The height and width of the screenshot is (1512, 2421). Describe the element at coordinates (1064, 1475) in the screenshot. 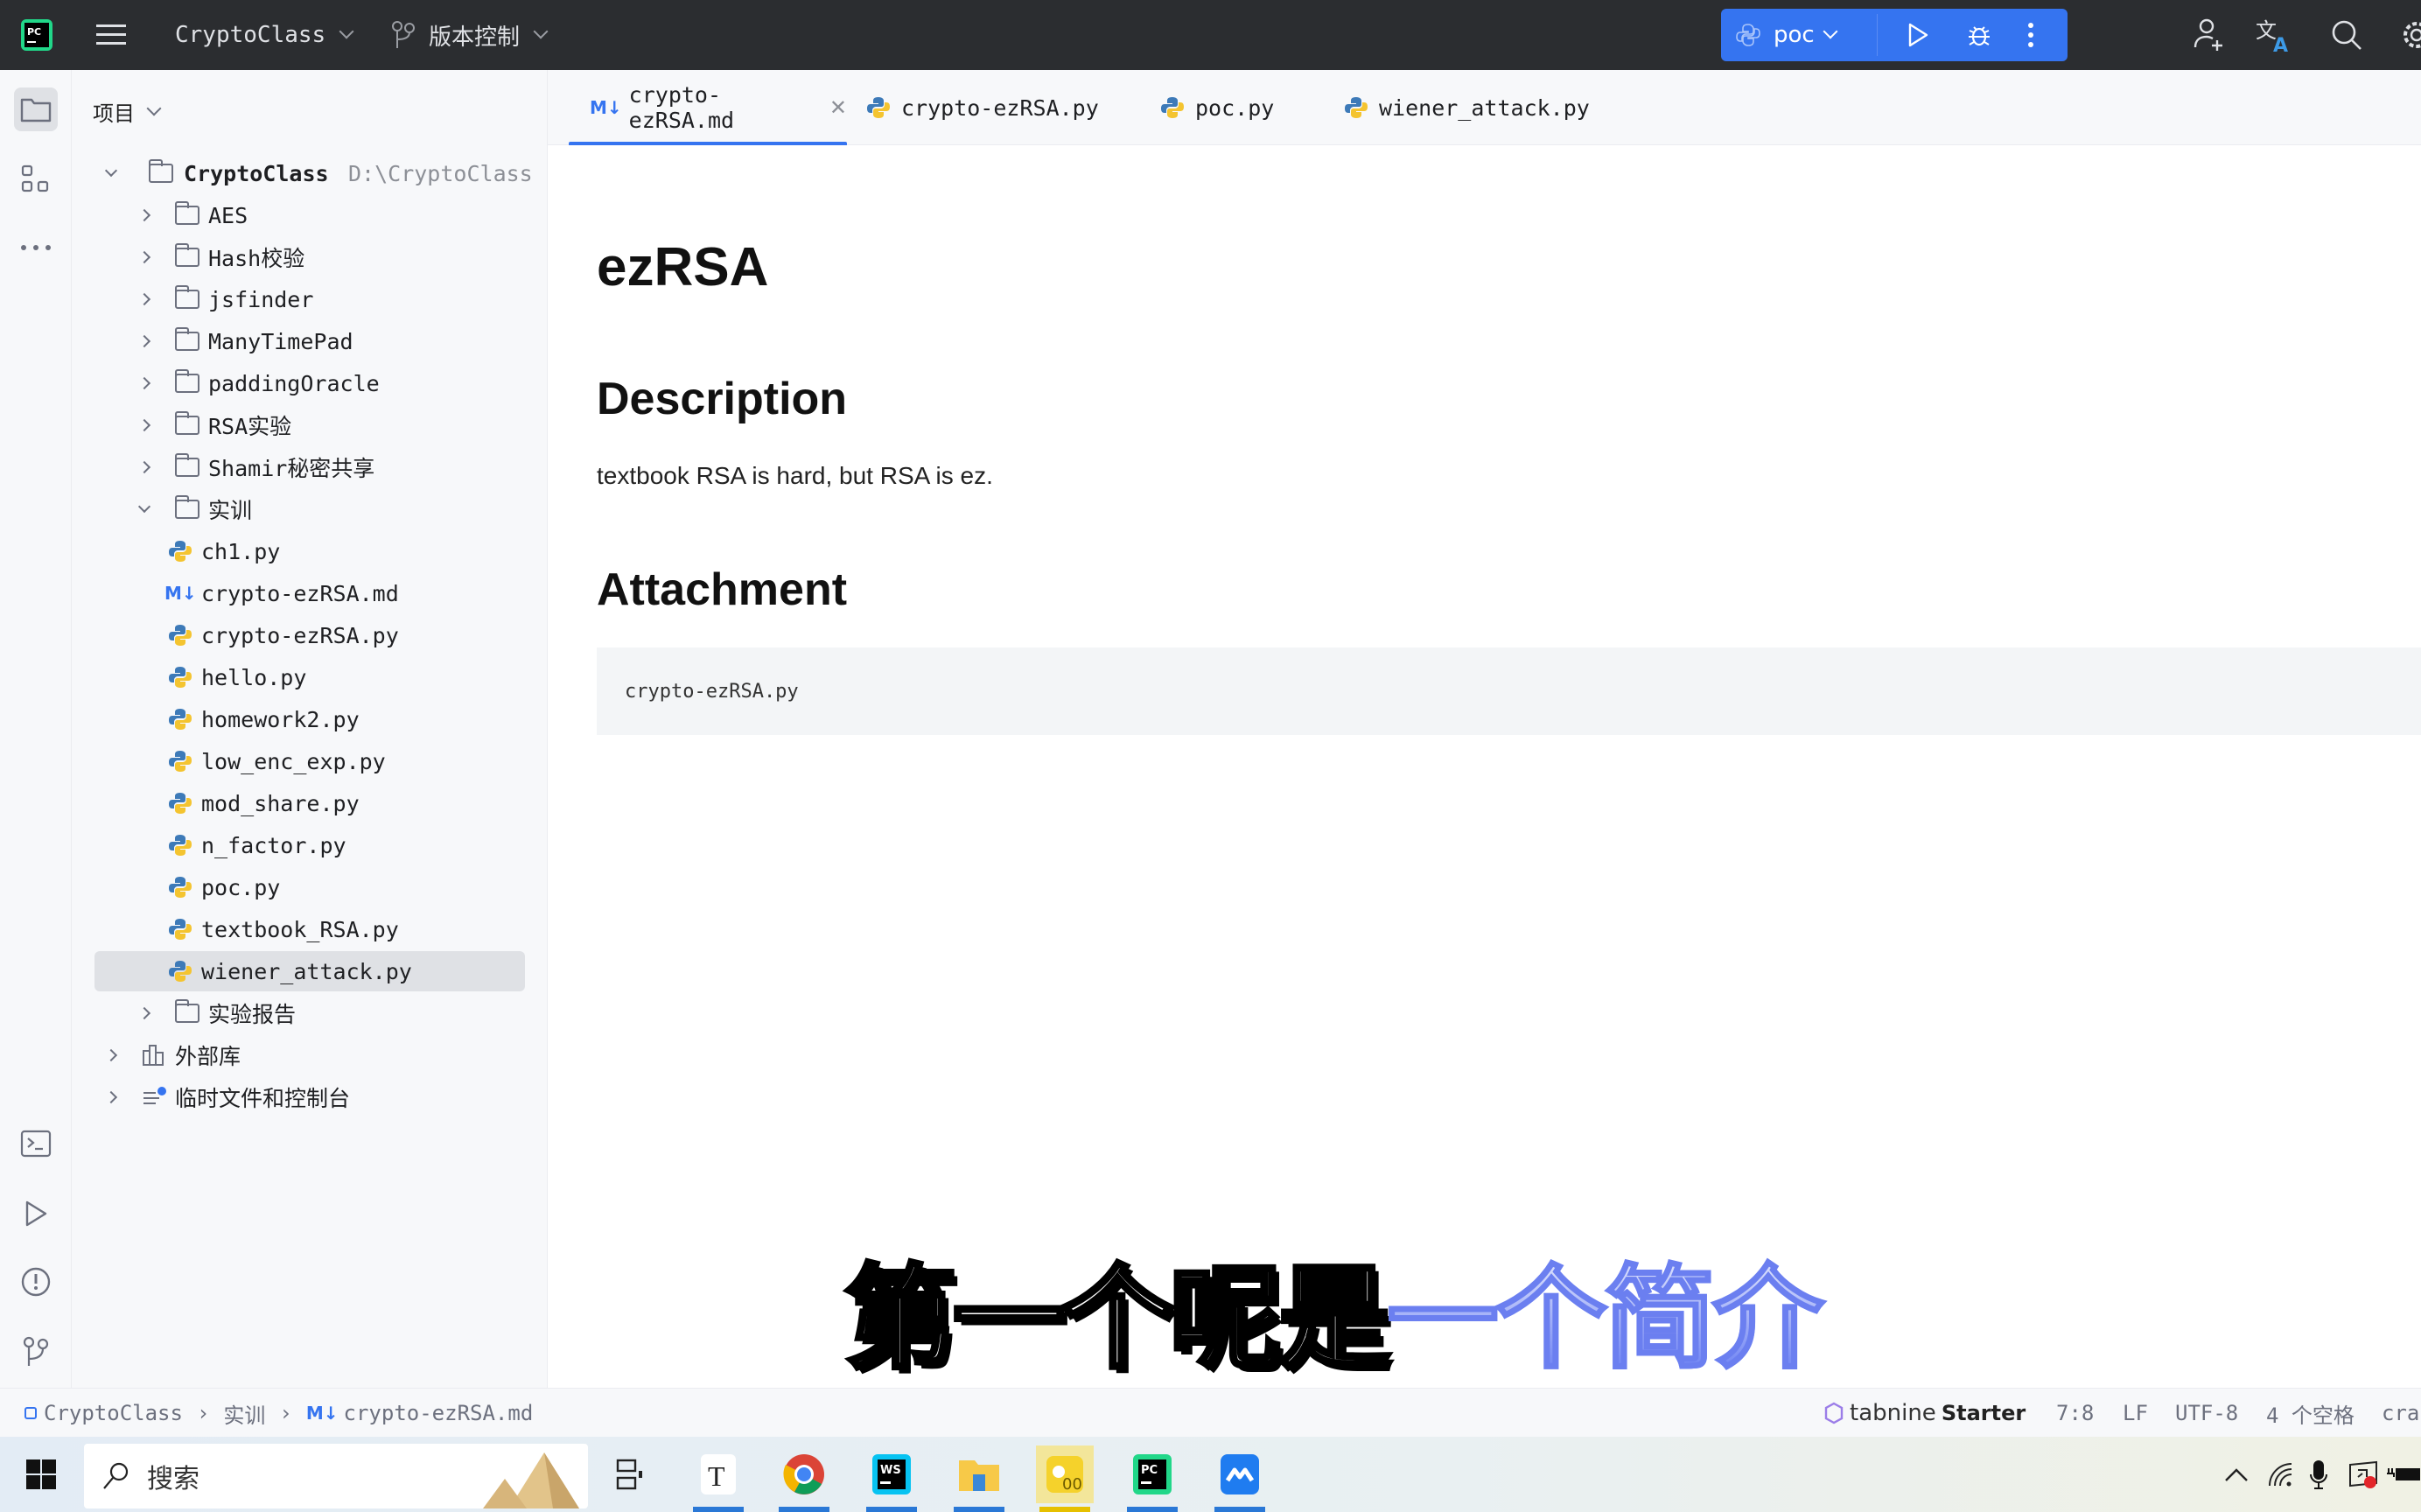

I see `audio-app-icon: 00` at that location.